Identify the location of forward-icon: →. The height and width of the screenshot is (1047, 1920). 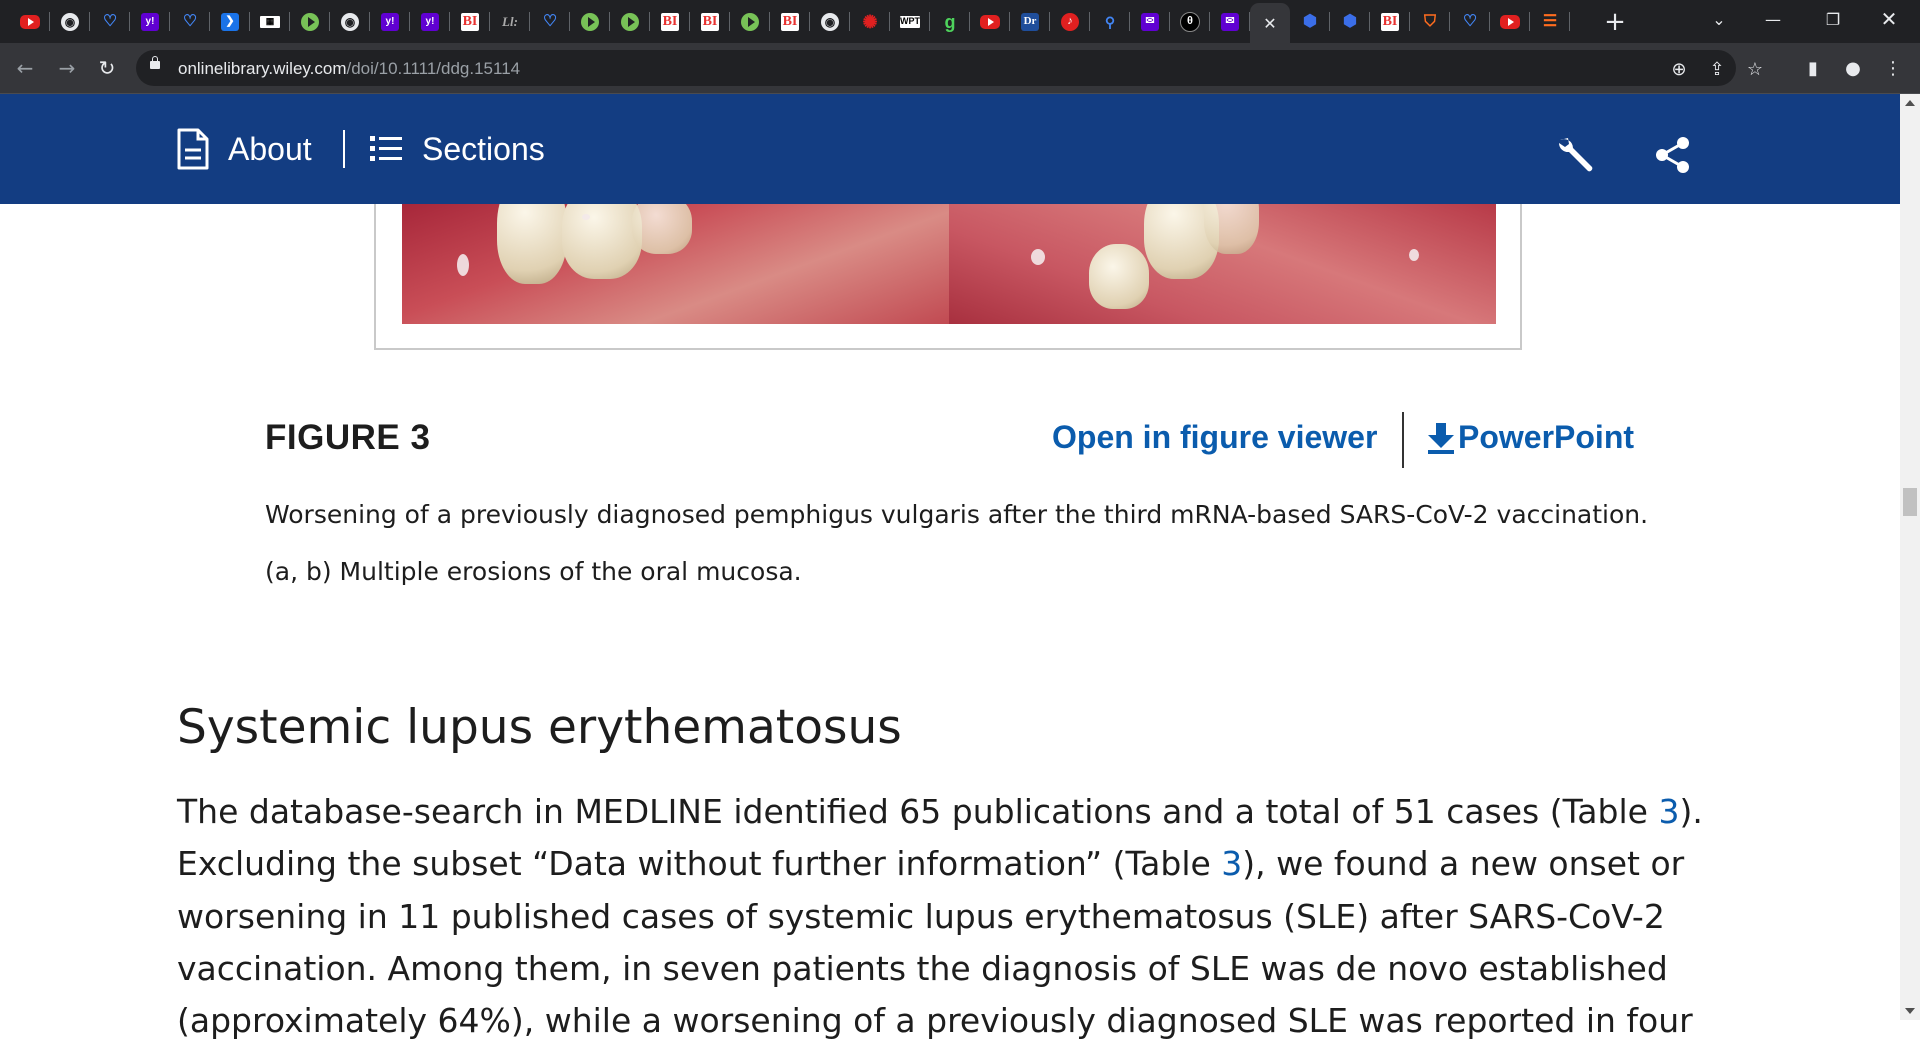
(67, 68).